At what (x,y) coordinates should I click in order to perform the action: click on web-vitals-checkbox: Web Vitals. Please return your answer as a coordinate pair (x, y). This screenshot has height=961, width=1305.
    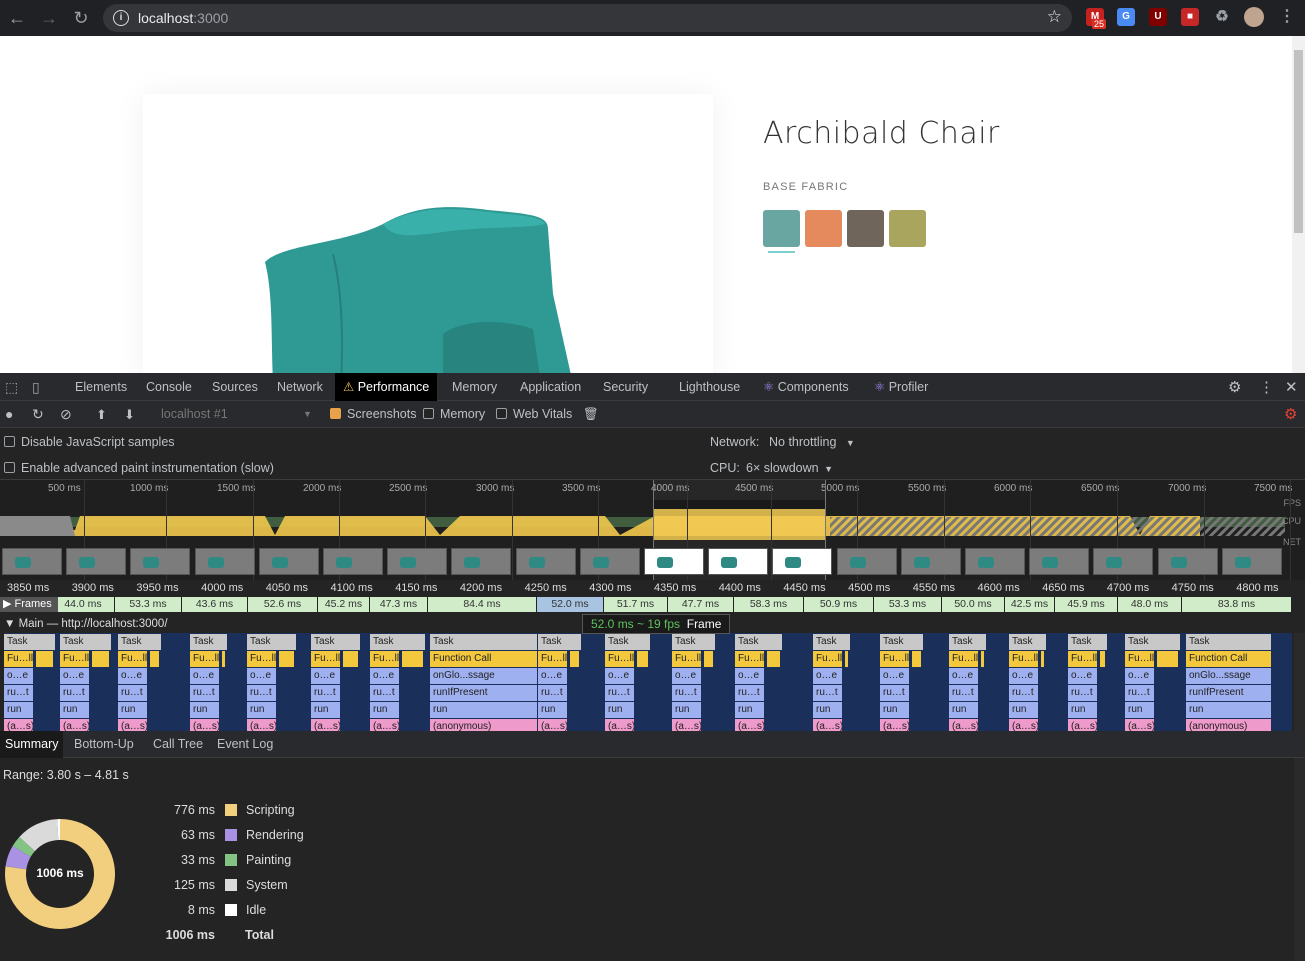
    Looking at the image, I should click on (534, 414).